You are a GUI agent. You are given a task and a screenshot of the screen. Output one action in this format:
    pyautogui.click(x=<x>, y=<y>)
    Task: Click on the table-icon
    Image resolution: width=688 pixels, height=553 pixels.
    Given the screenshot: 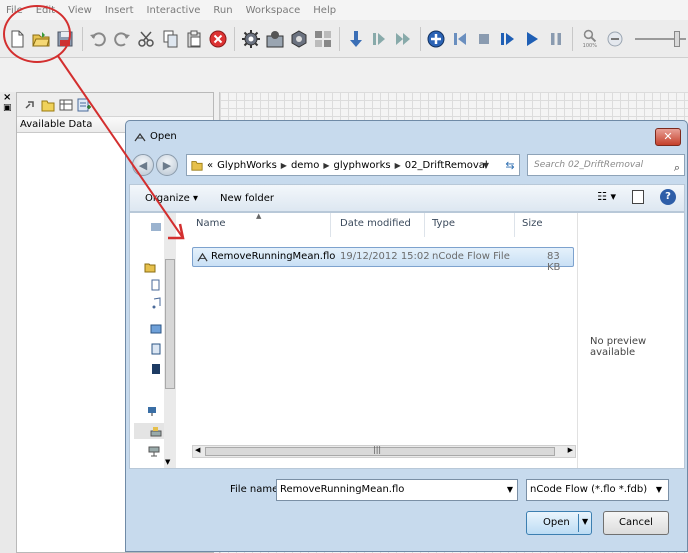 What is the action you would take?
    pyautogui.click(x=66, y=105)
    